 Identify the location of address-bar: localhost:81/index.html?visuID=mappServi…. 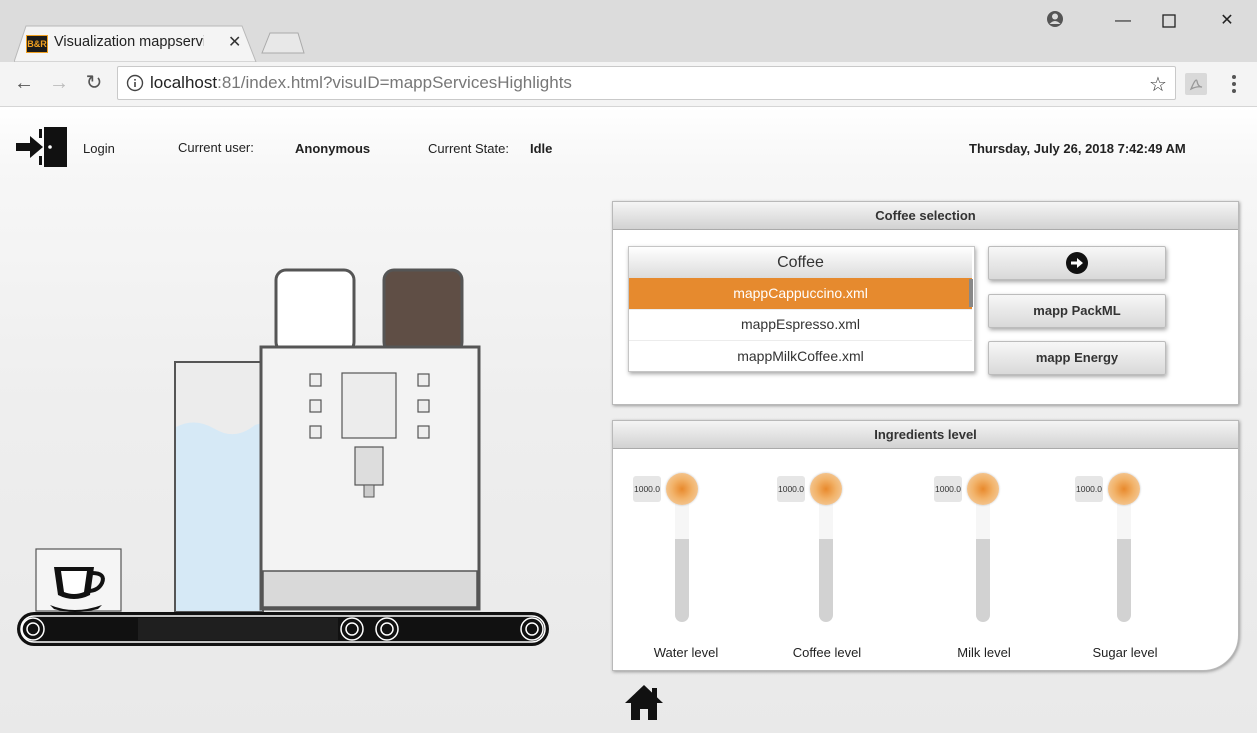
(646, 83).